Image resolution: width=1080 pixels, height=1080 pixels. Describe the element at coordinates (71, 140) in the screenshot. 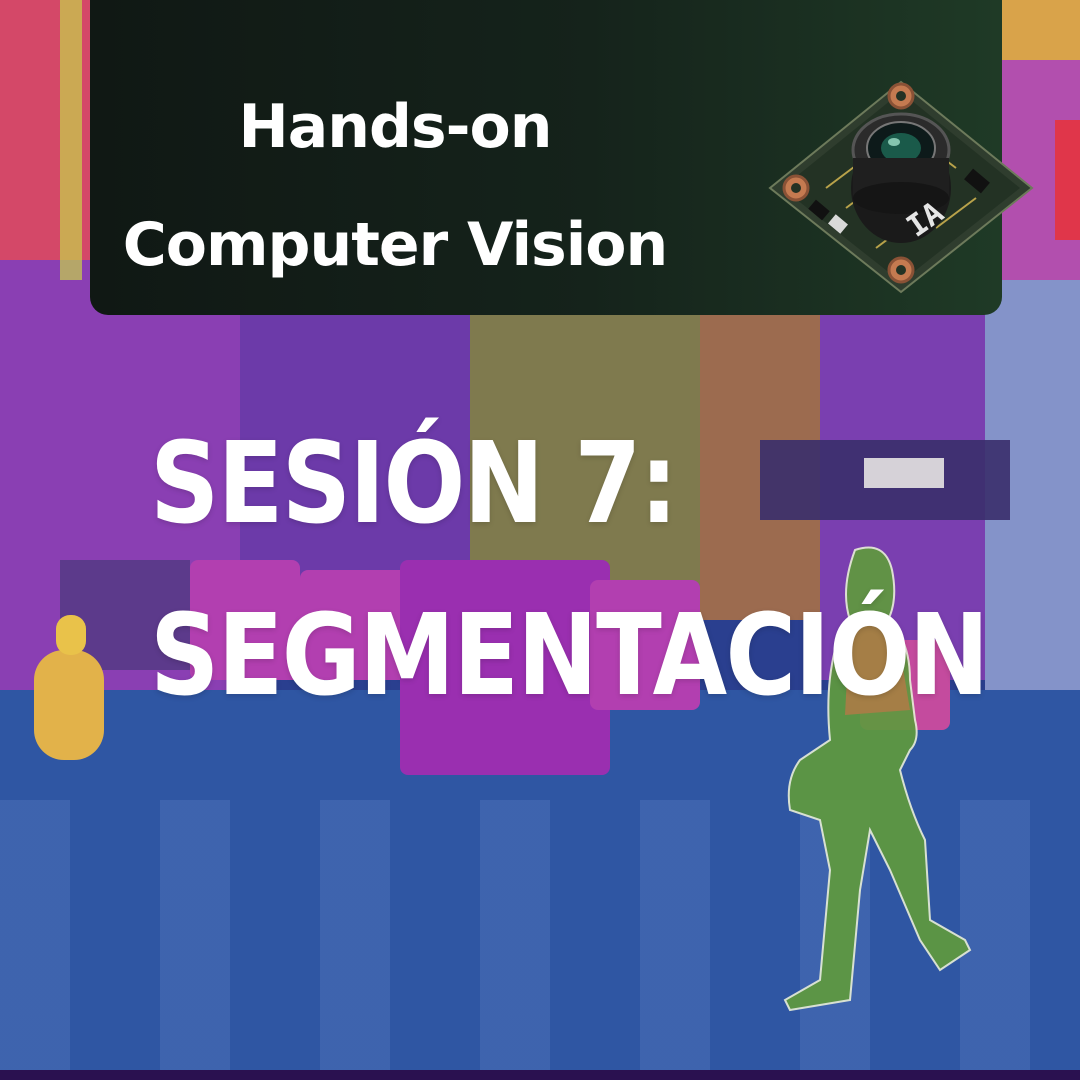

I see `pole-left` at that location.